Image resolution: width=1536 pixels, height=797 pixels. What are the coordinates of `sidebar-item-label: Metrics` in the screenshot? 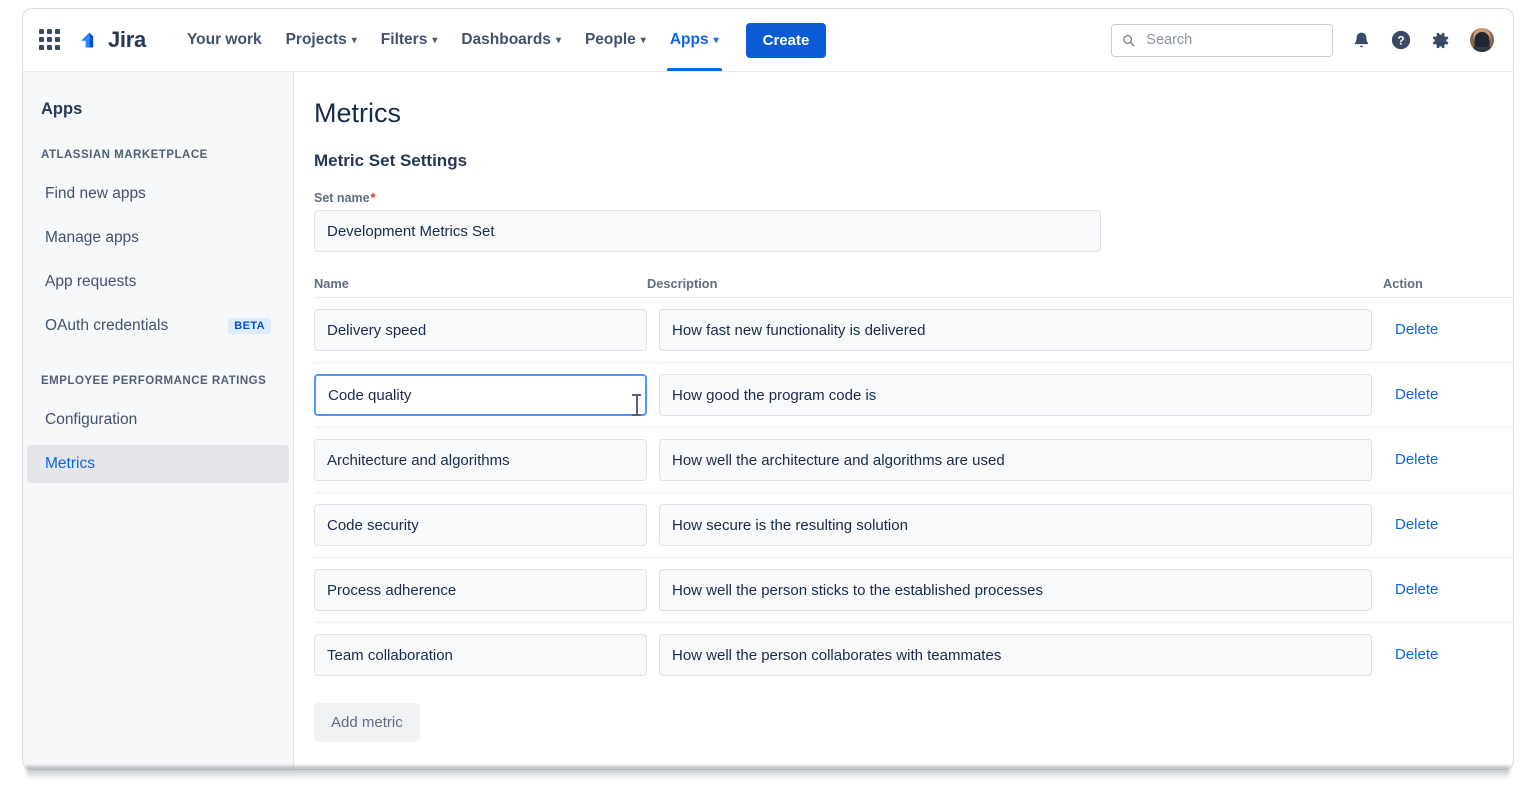 It's located at (70, 463).